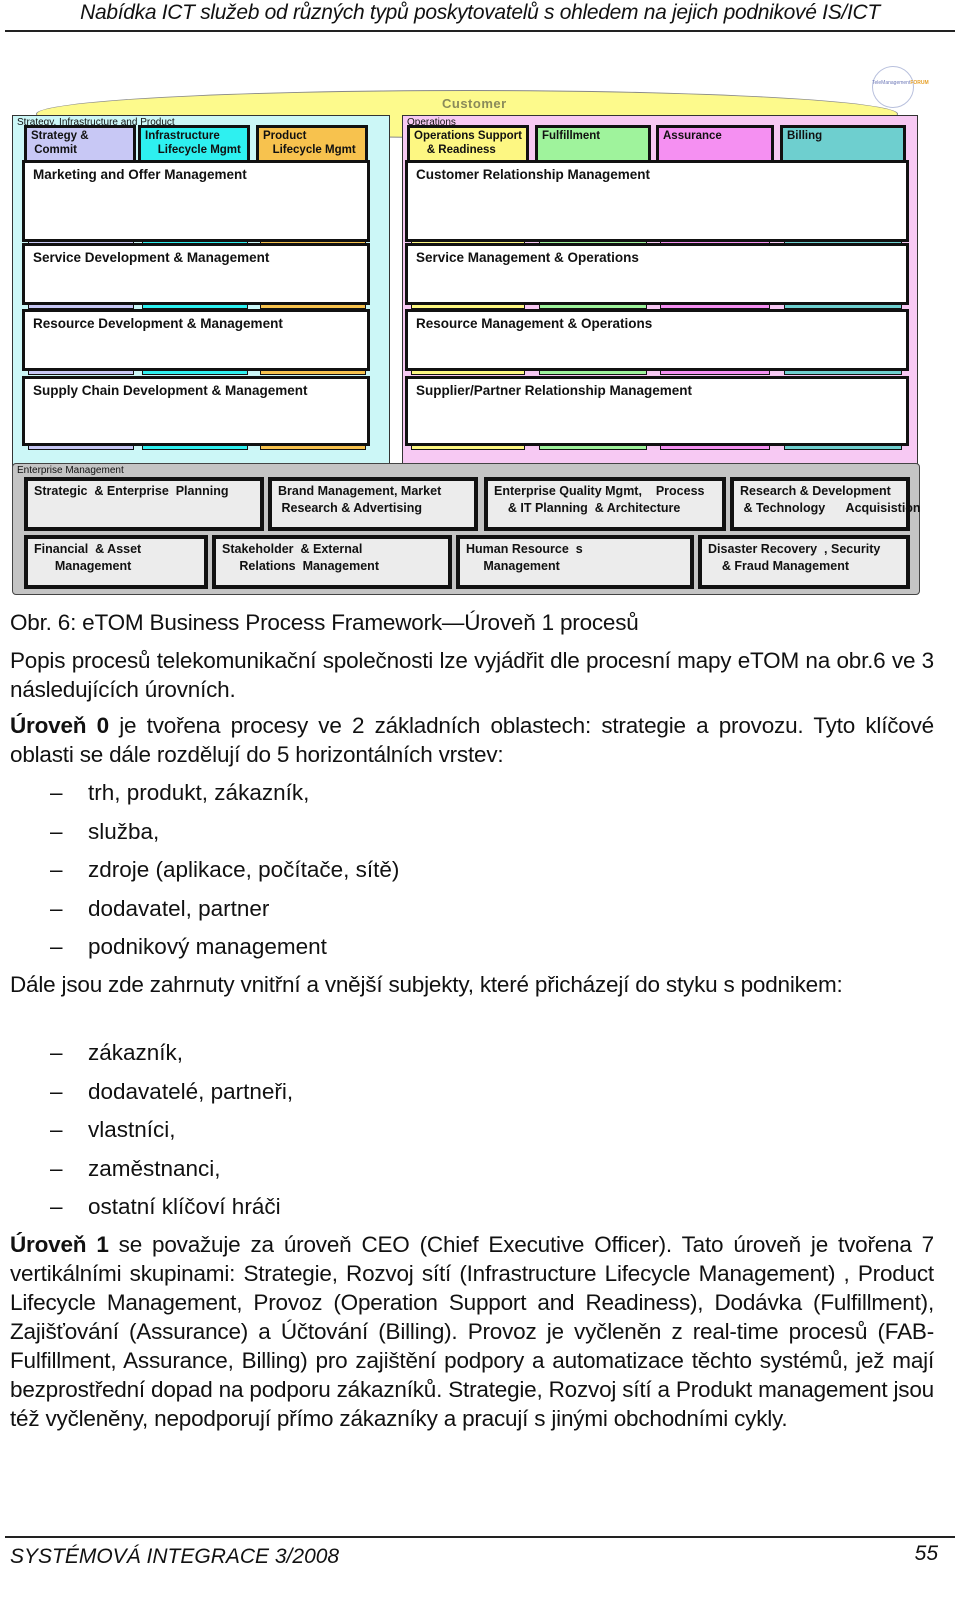 The image size is (960, 1604). What do you see at coordinates (154, 1168) in the screenshot?
I see `list-item-text: zaměstnanci,` at bounding box center [154, 1168].